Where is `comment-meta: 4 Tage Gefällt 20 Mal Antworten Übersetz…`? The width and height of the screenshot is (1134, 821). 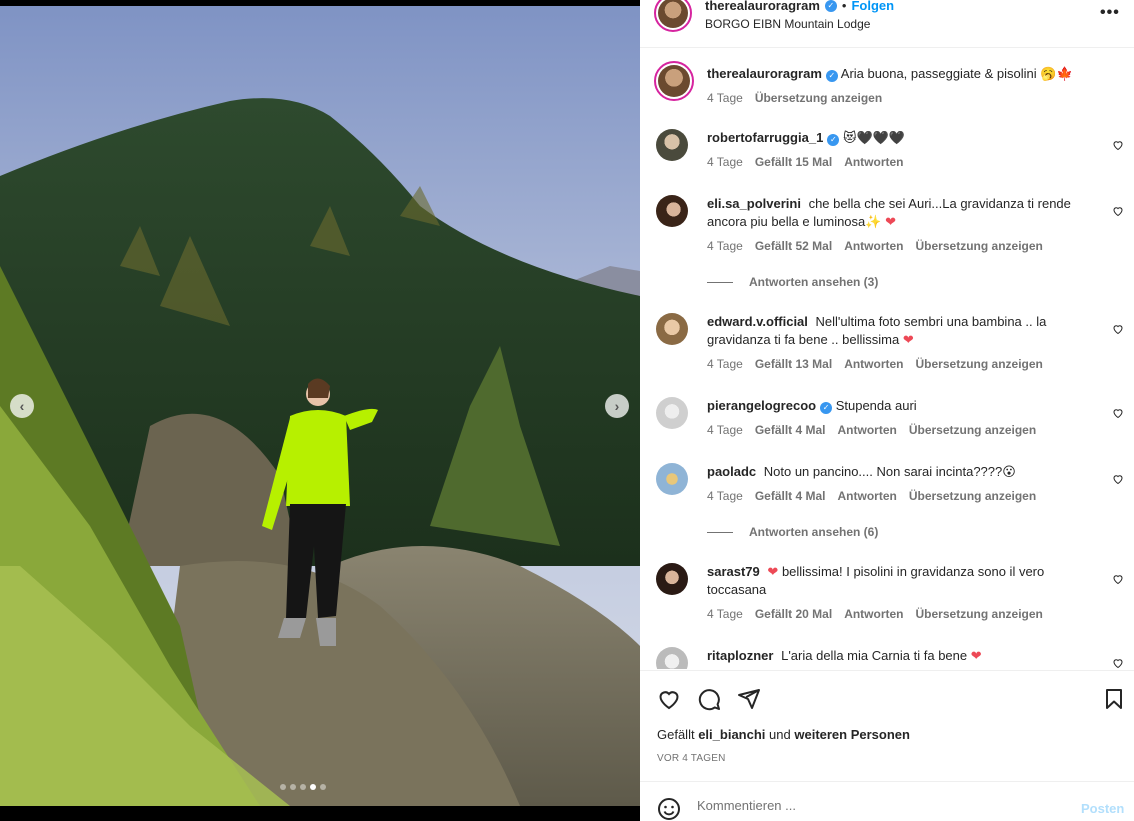
comment-meta: 4 Tage Gefällt 20 Mal Antworten Übersetz… is located at coordinates (904, 614).